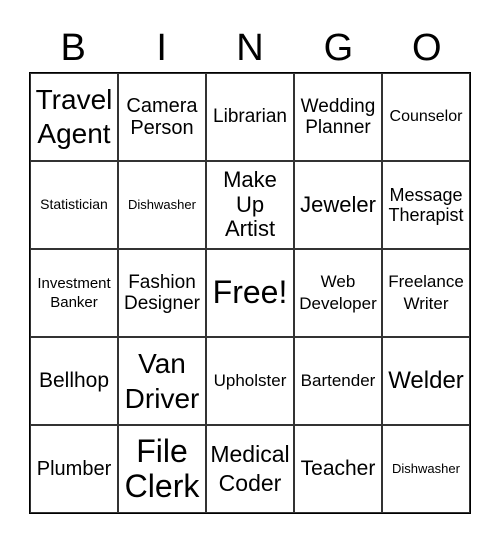 This screenshot has width=500, height=544. What do you see at coordinates (426, 205) in the screenshot?
I see `bingo-cell: Message Therapist` at bounding box center [426, 205].